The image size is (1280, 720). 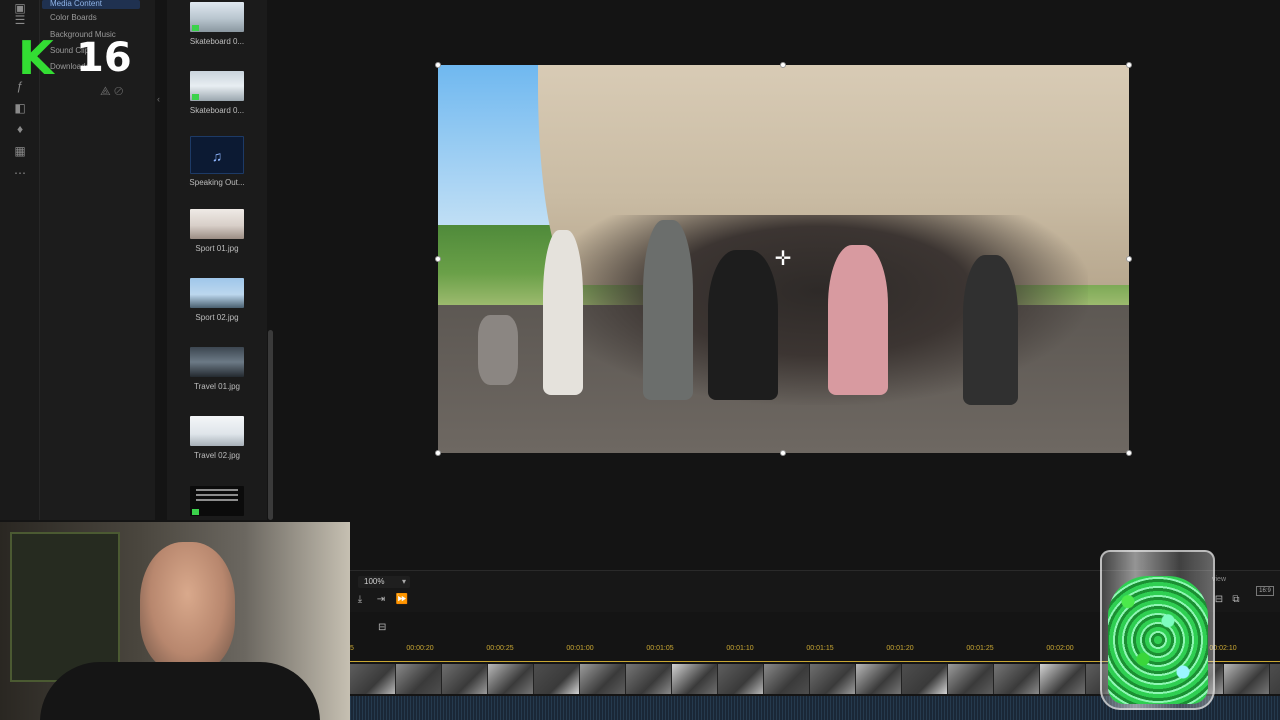 What do you see at coordinates (740, 648) in the screenshot?
I see `ruler-tick: 00:01:10` at bounding box center [740, 648].